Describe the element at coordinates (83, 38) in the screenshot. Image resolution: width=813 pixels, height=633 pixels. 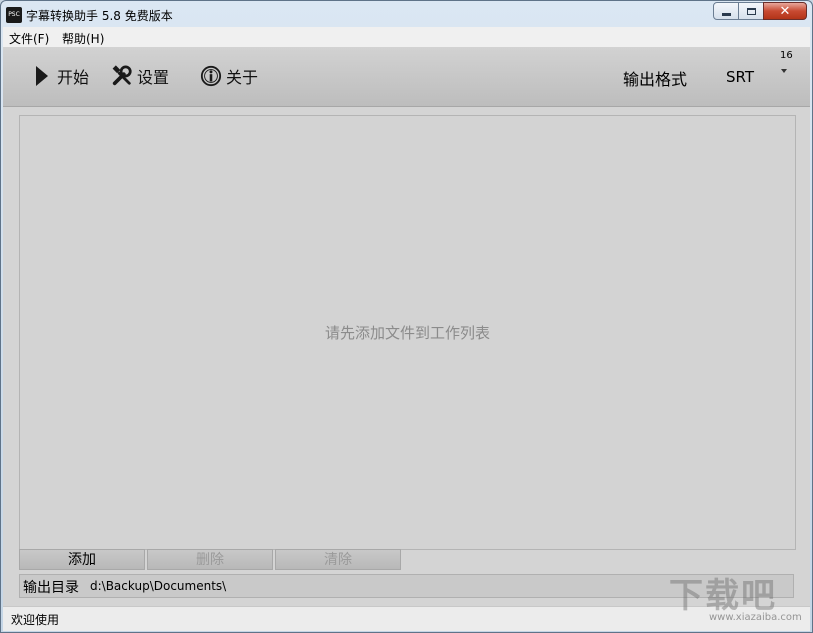
I see `menu-help: 帮助(H)` at that location.